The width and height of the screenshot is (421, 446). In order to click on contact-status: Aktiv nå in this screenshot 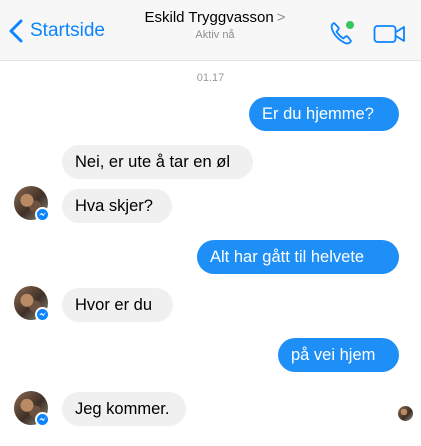, I will do `click(215, 35)`.